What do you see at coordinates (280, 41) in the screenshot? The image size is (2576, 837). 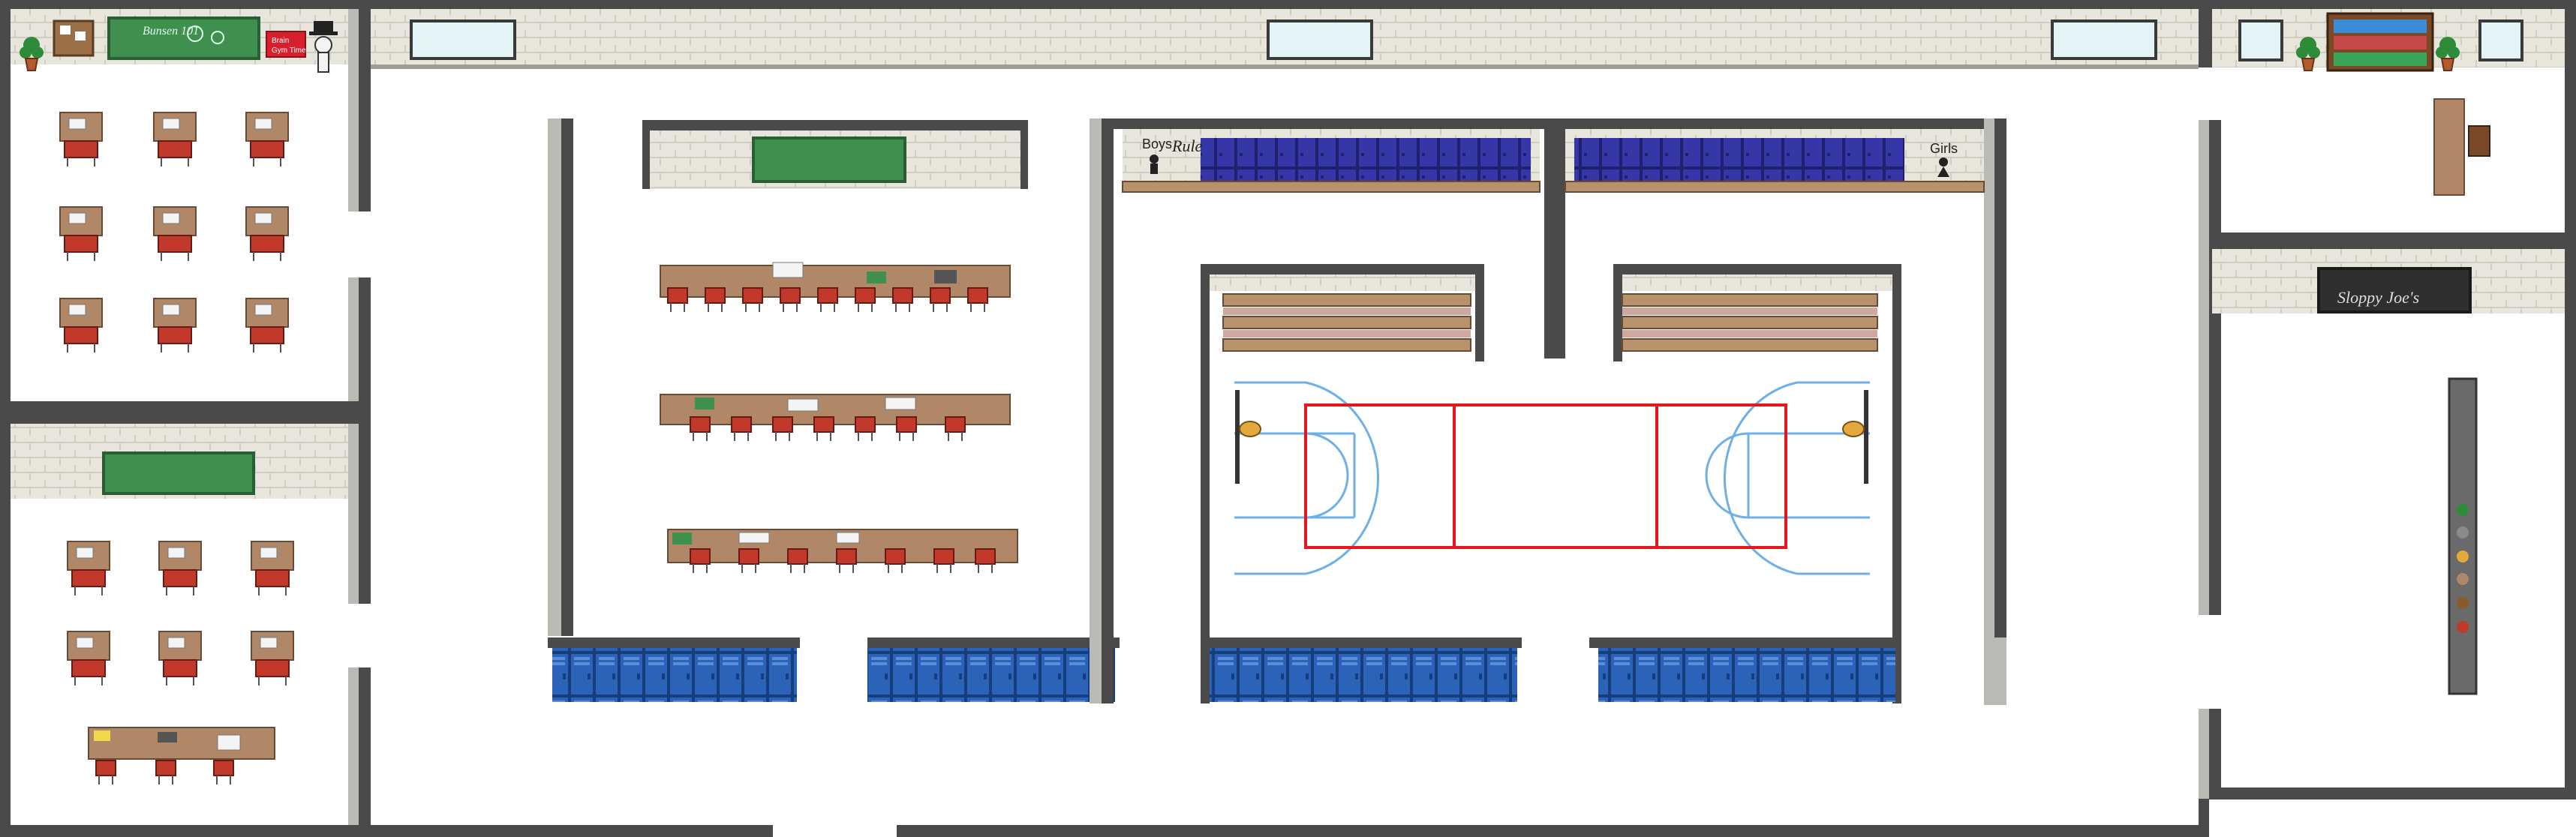 I see `svg-text: Brain` at bounding box center [280, 41].